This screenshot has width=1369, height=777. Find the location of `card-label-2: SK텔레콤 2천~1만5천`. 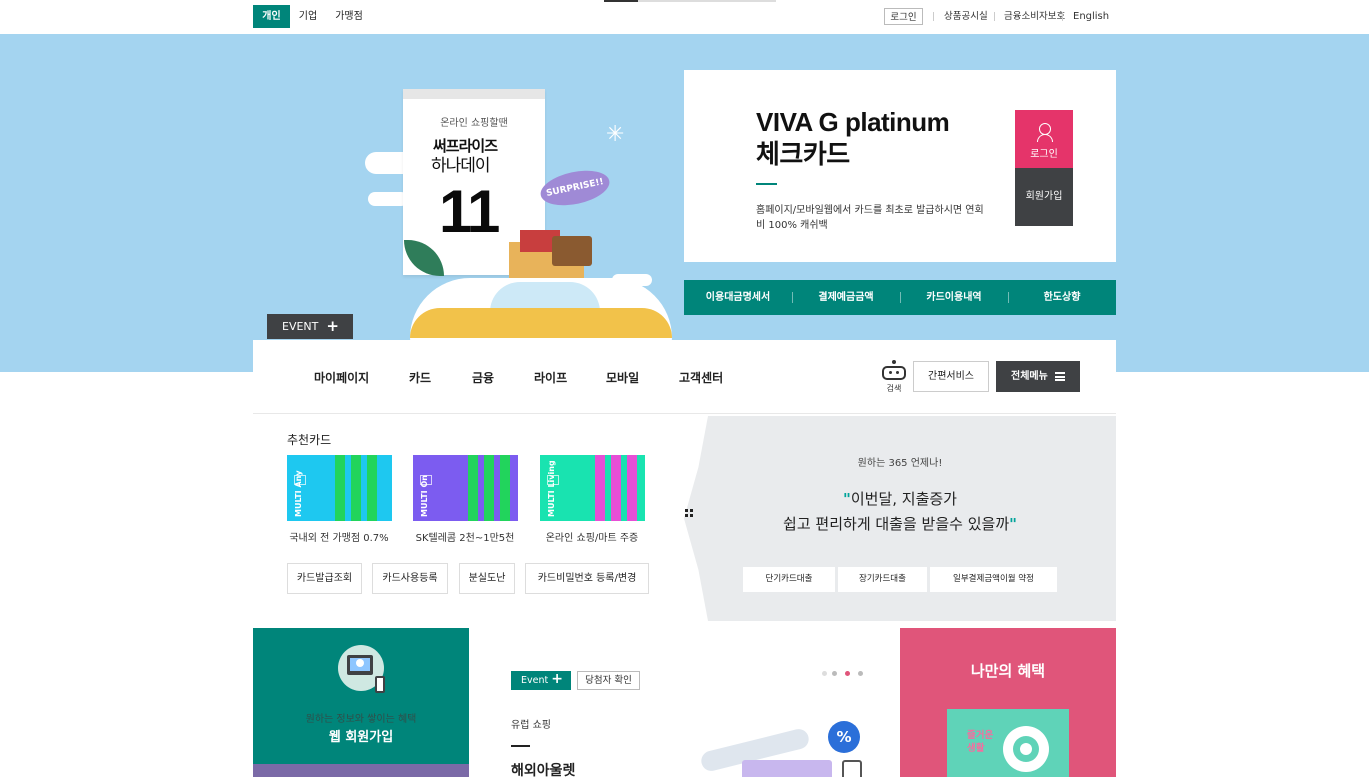

card-label-2: SK텔레콤 2천~1만5천 is located at coordinates (465, 538).